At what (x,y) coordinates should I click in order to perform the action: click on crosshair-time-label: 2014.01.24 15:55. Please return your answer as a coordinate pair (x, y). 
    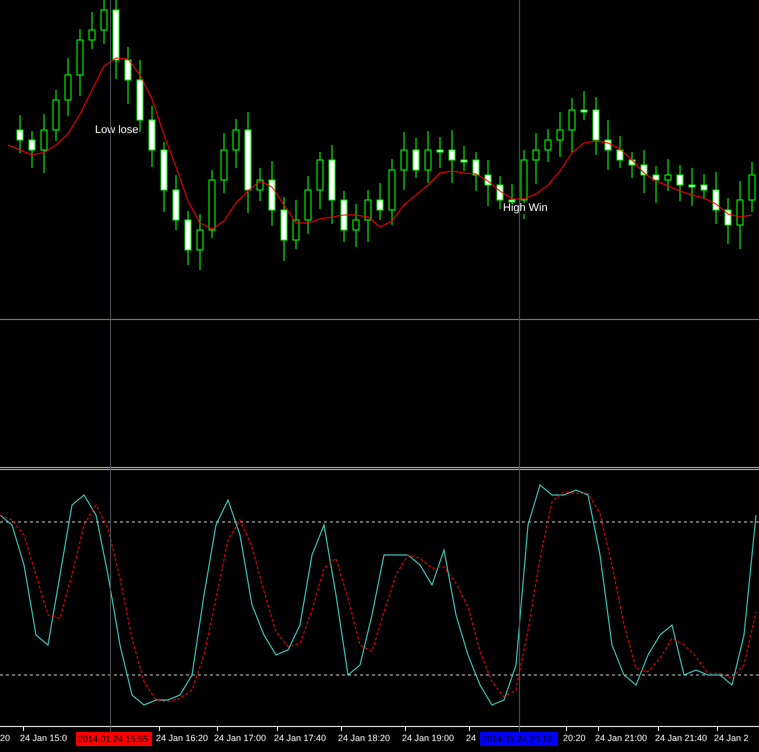
    Looking at the image, I should click on (114, 739).